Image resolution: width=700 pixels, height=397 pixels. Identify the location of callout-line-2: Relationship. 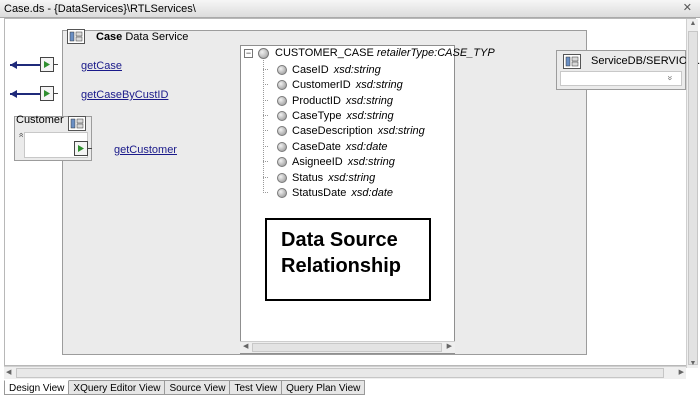
(341, 266).